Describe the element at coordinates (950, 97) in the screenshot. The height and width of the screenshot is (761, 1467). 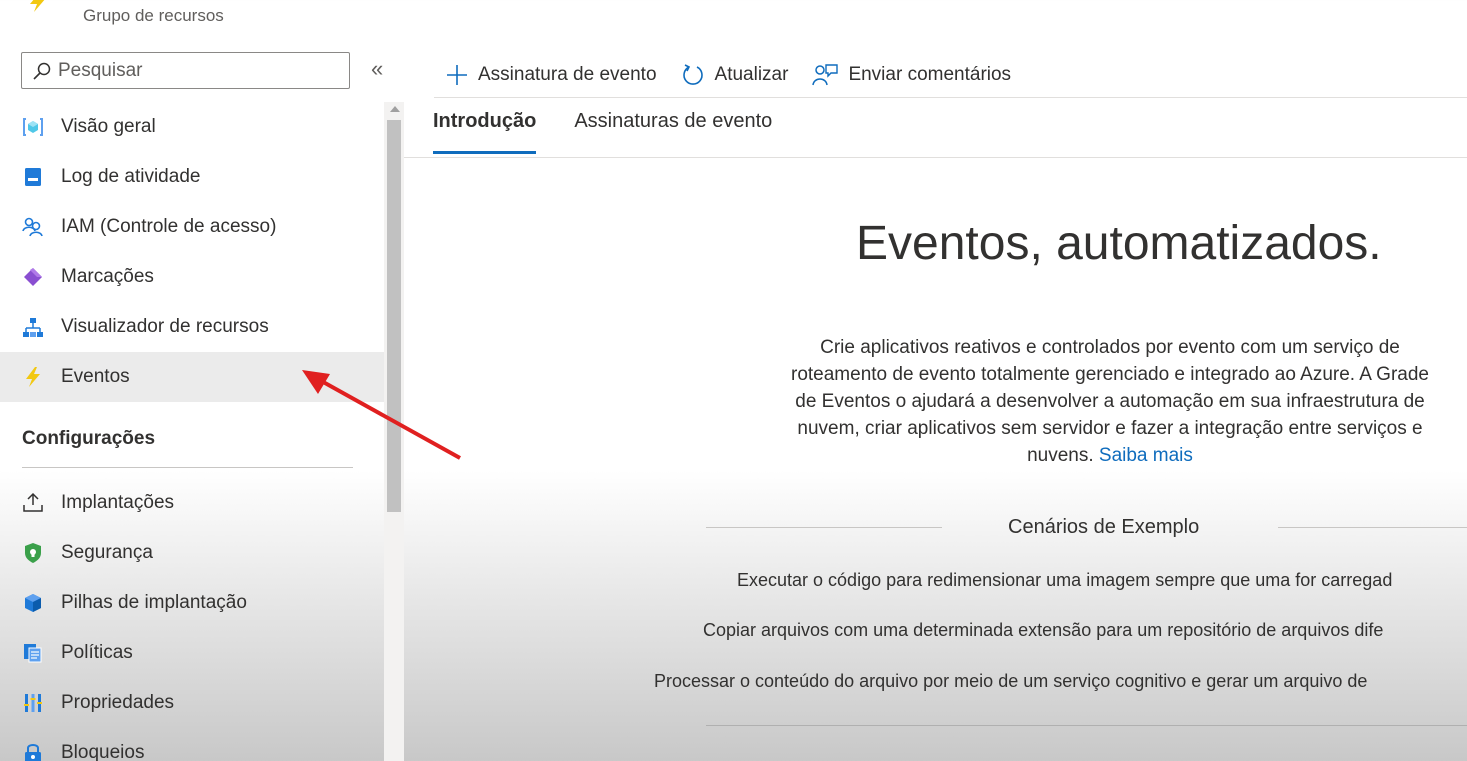
I see `command-bar-divider` at that location.